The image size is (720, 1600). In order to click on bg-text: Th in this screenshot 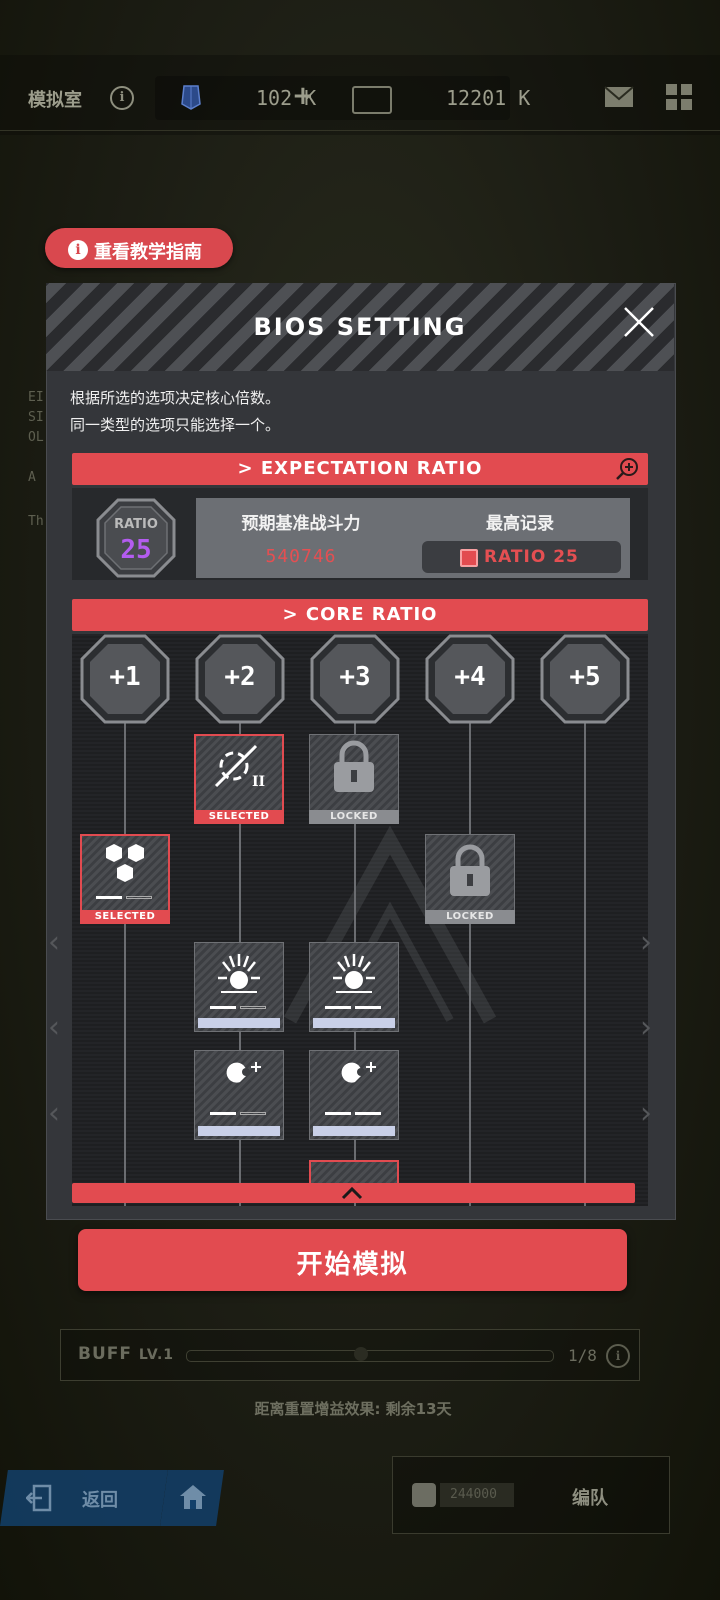, I will do `click(36, 521)`.